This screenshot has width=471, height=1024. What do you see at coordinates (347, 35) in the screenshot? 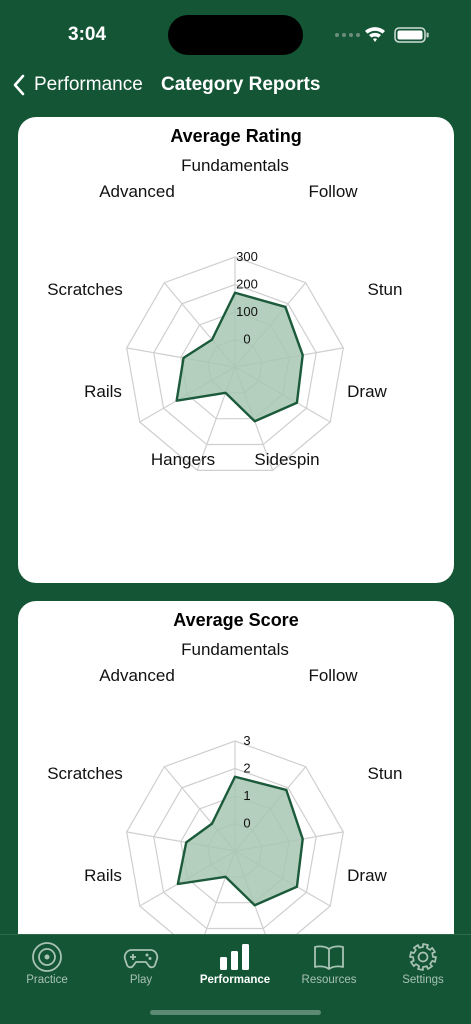
I see `cellular-signal-icon` at bounding box center [347, 35].